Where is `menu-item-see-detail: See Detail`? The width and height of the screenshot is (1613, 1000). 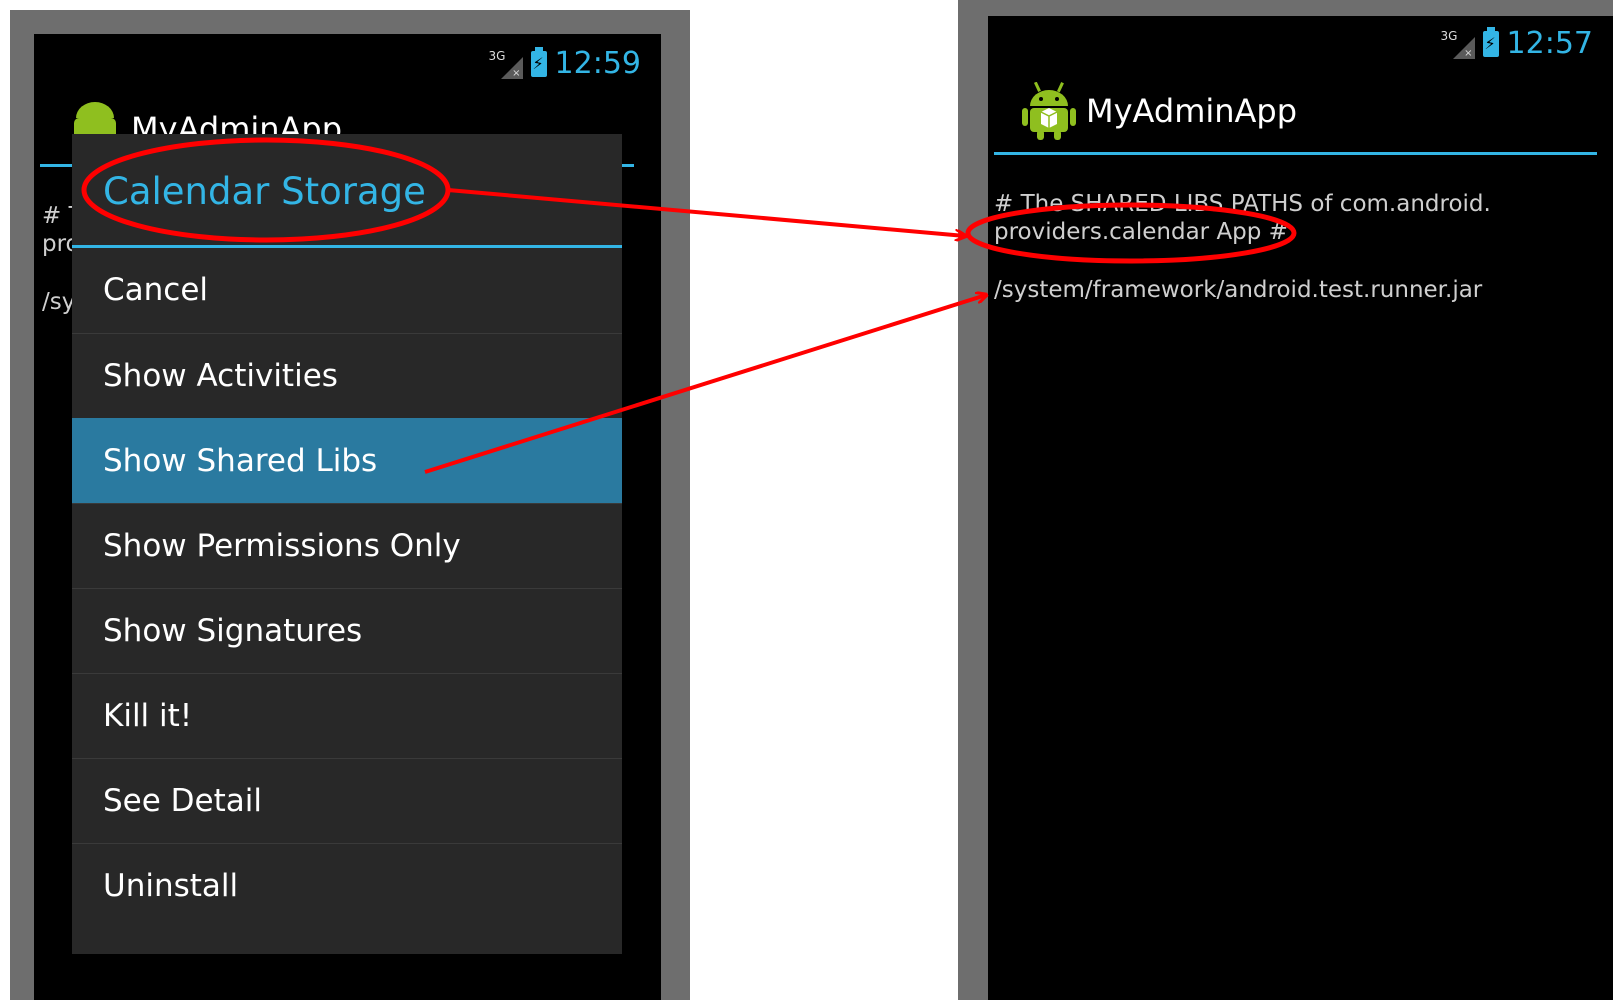
menu-item-see-detail: See Detail is located at coordinates (347, 800).